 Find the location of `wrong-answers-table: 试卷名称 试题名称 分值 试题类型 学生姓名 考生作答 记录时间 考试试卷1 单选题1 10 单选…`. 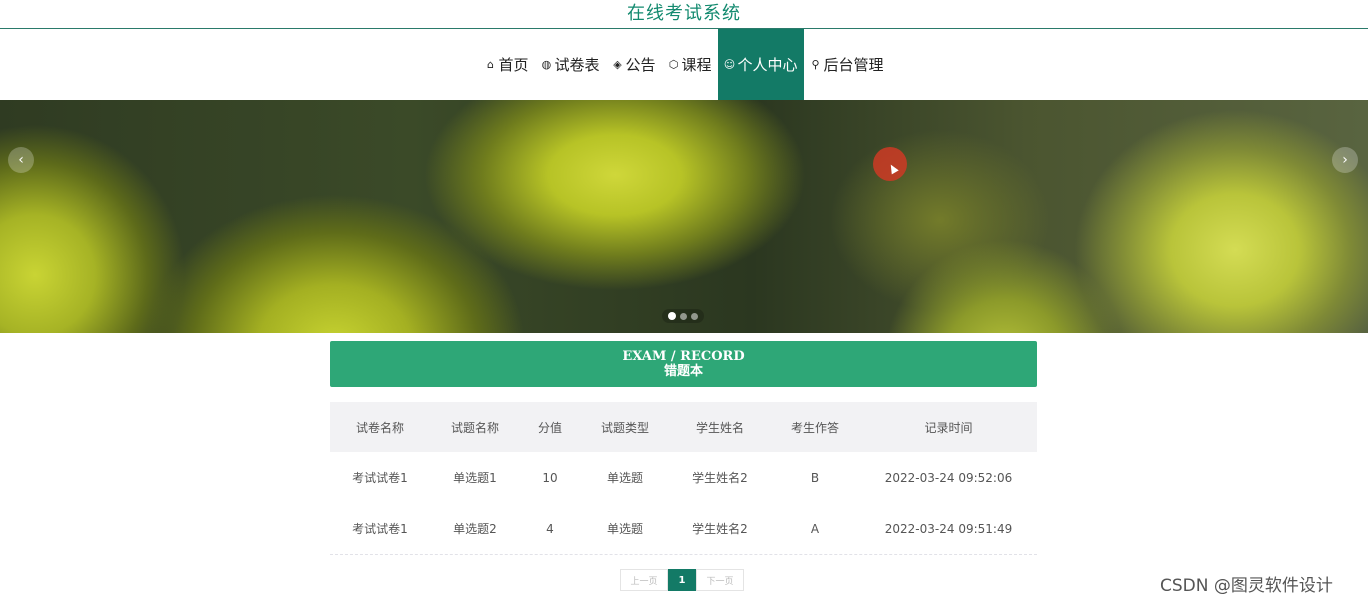

wrong-answers-table: 试卷名称 试题名称 分值 试题类型 学生姓名 考生作答 记录时间 考试试卷1 单选题1 10 单选… is located at coordinates (683, 478).